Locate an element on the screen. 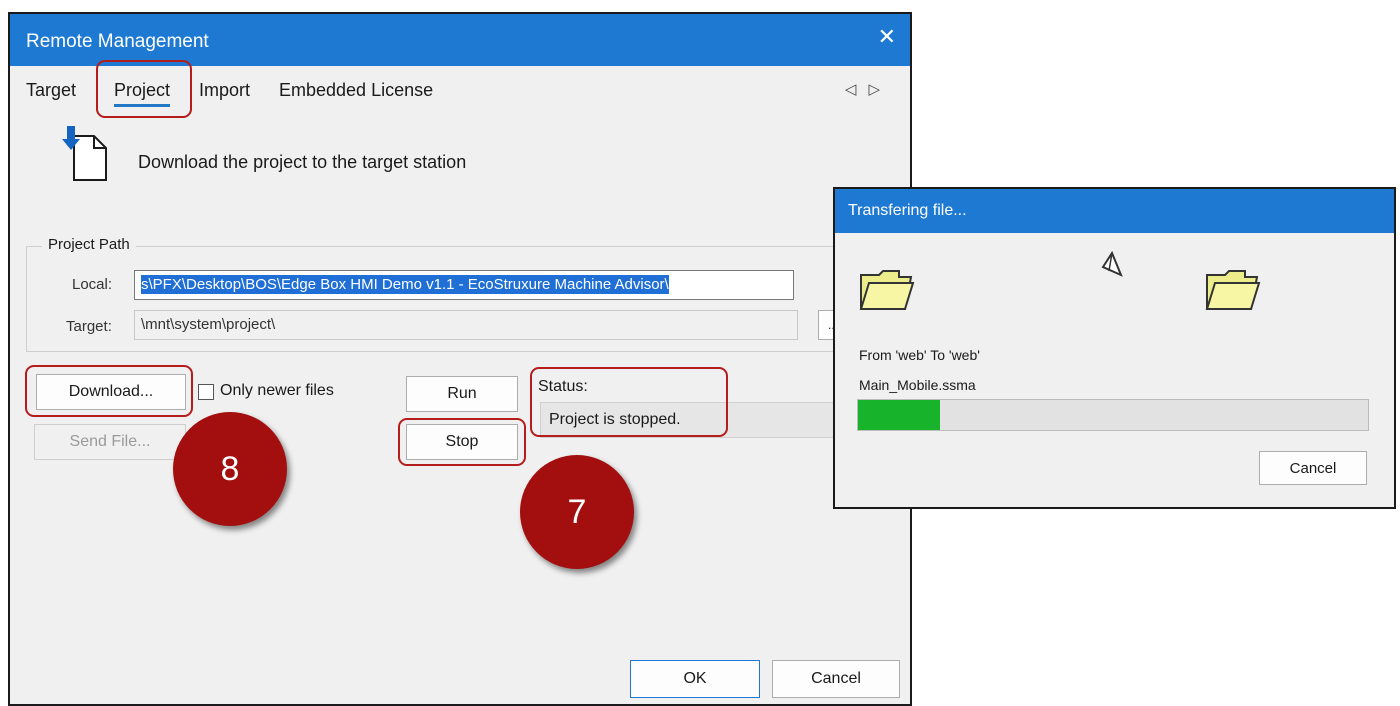 This screenshot has height=706, width=1400. cancel-button: Cancel is located at coordinates (836, 679).